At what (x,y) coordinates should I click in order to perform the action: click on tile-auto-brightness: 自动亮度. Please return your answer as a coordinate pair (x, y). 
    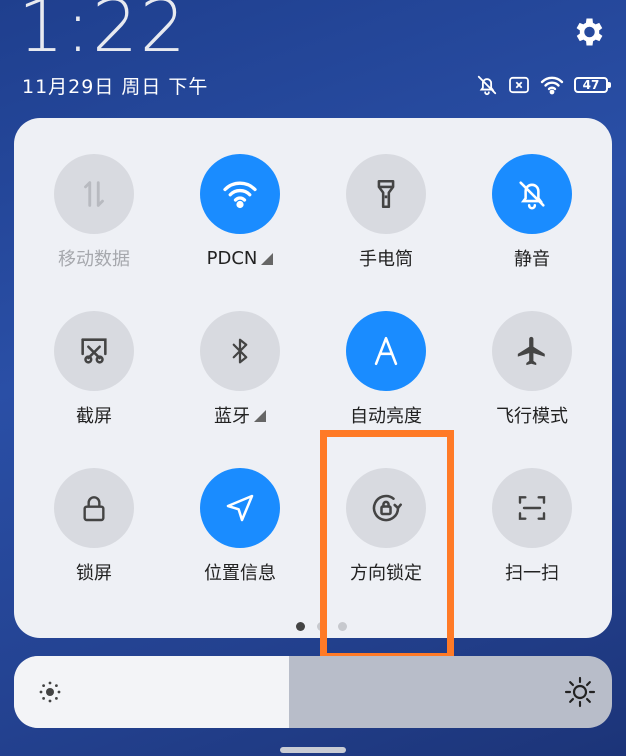
    Looking at the image, I should click on (386, 369).